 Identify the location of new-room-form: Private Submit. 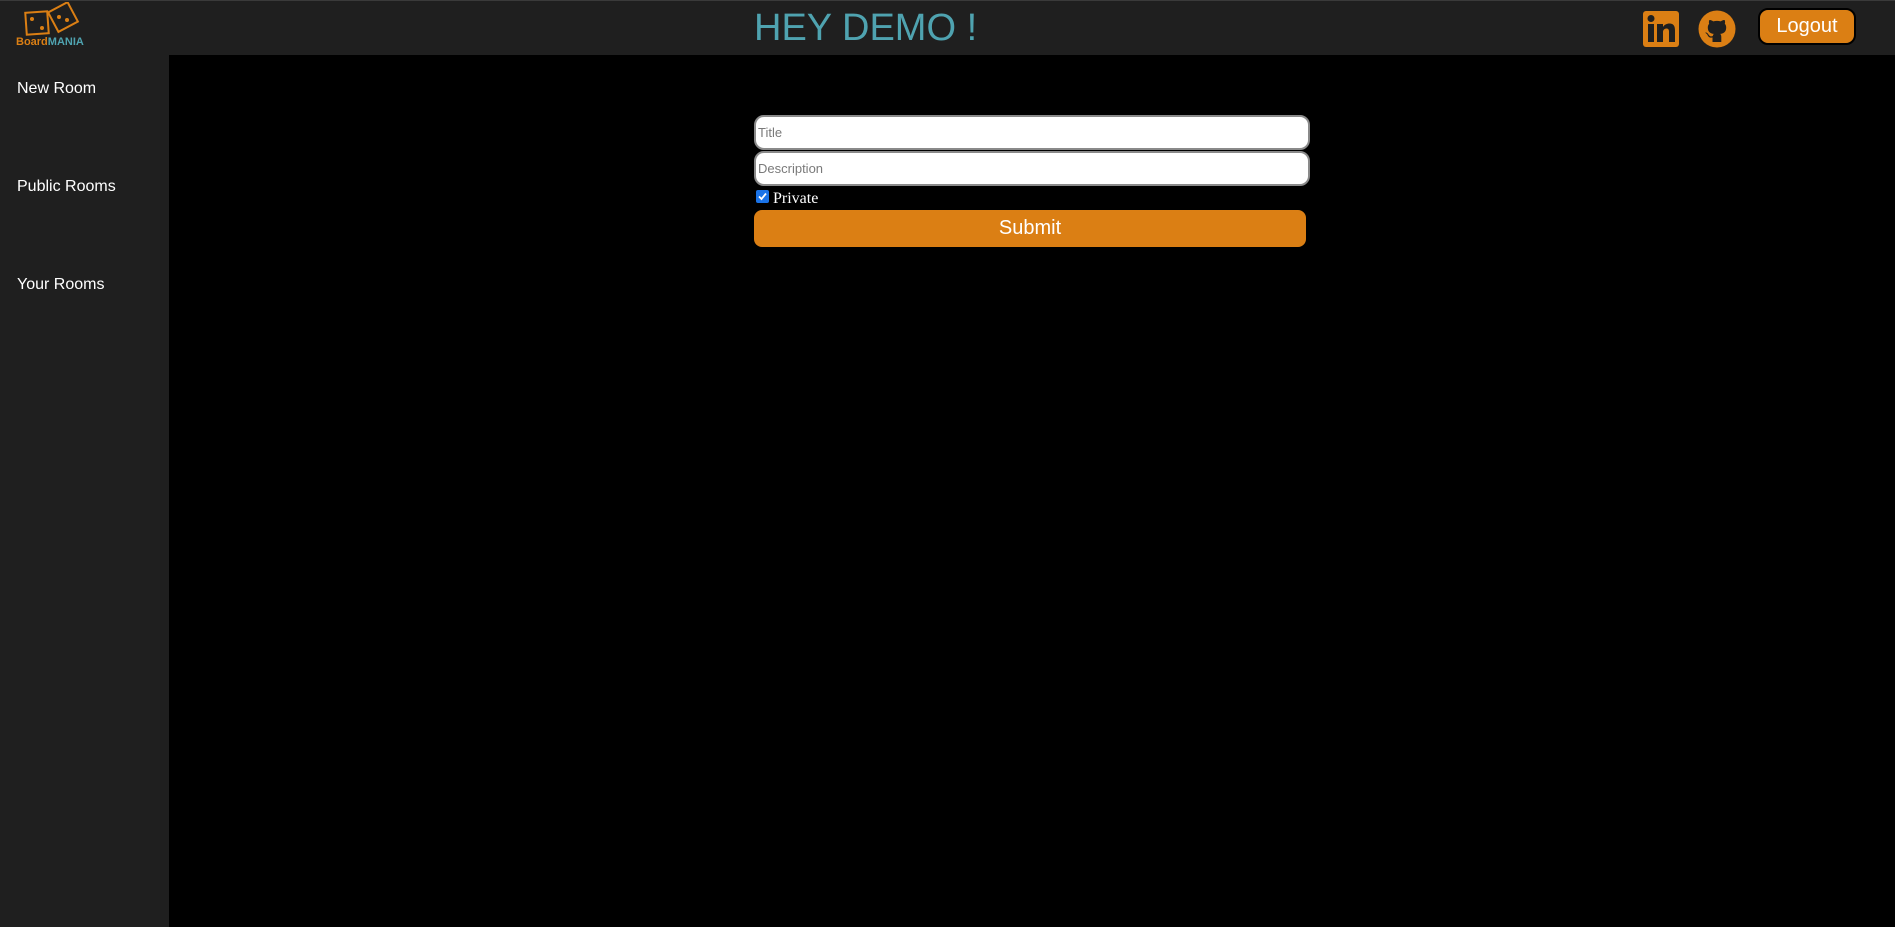
(1032, 181).